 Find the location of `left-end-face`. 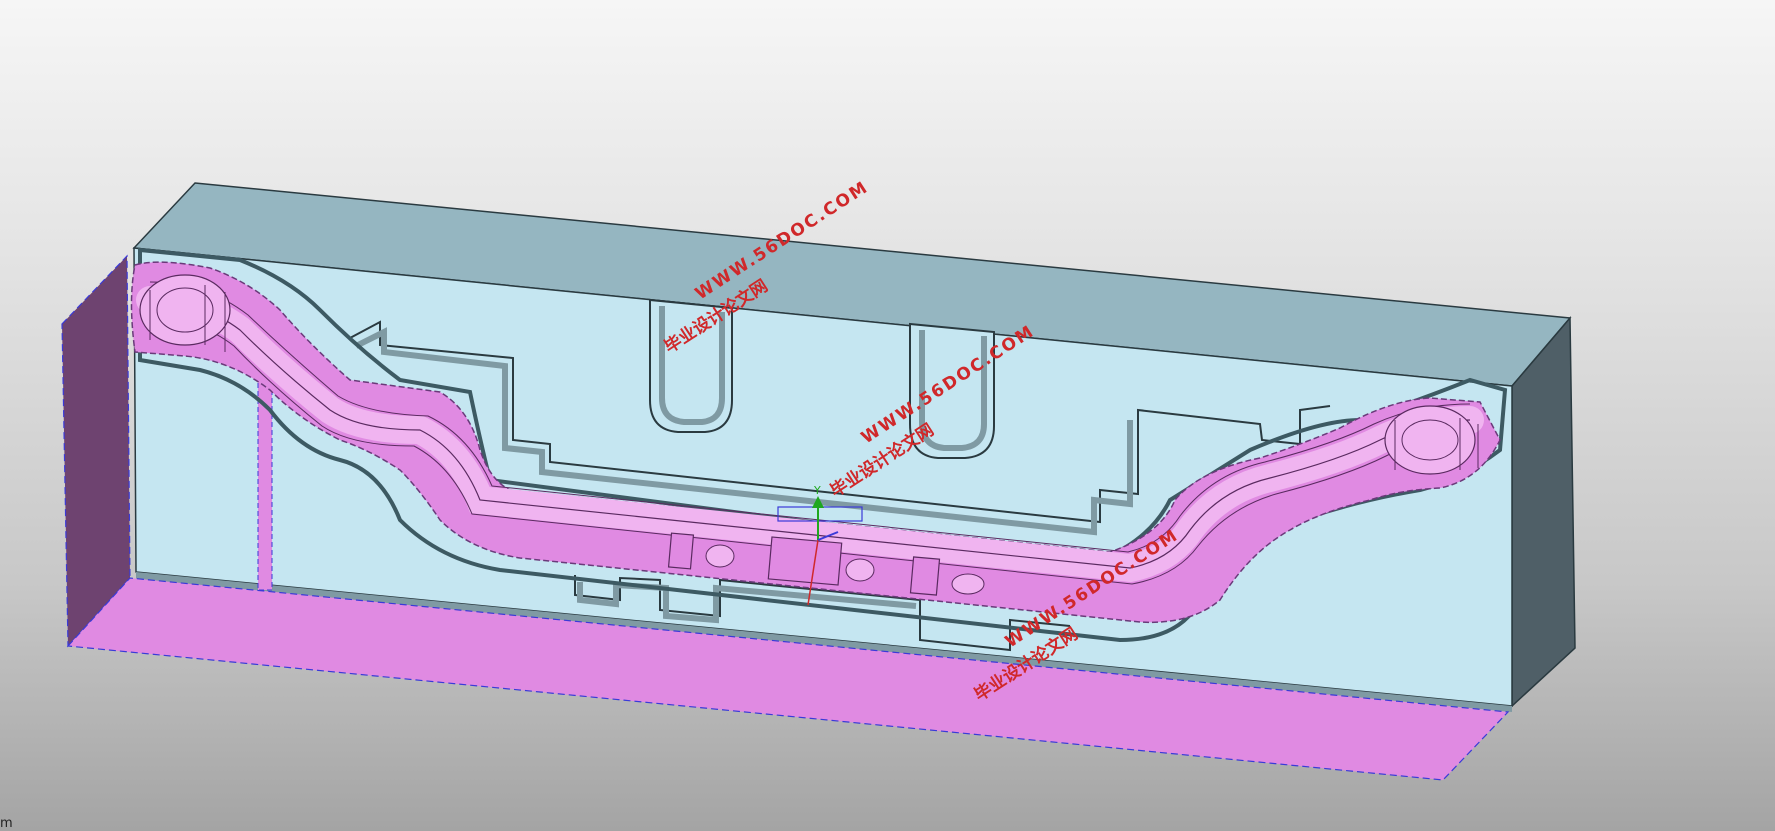

left-end-face is located at coordinates (96, 451).